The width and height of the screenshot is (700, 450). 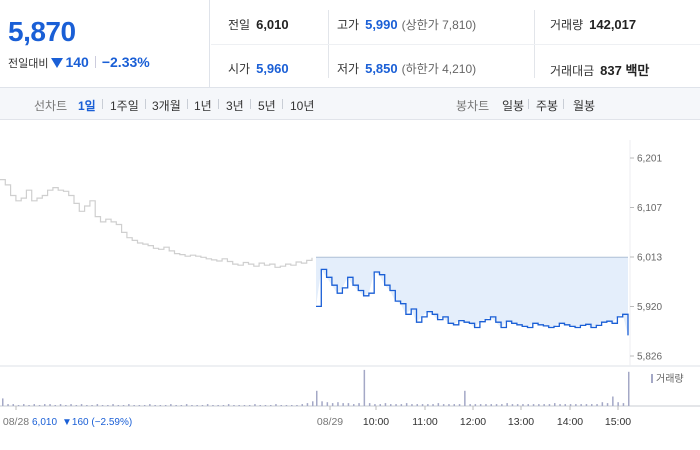 What do you see at coordinates (593, 24) in the screenshot?
I see `stat-volume: 거래량 142,017` at bounding box center [593, 24].